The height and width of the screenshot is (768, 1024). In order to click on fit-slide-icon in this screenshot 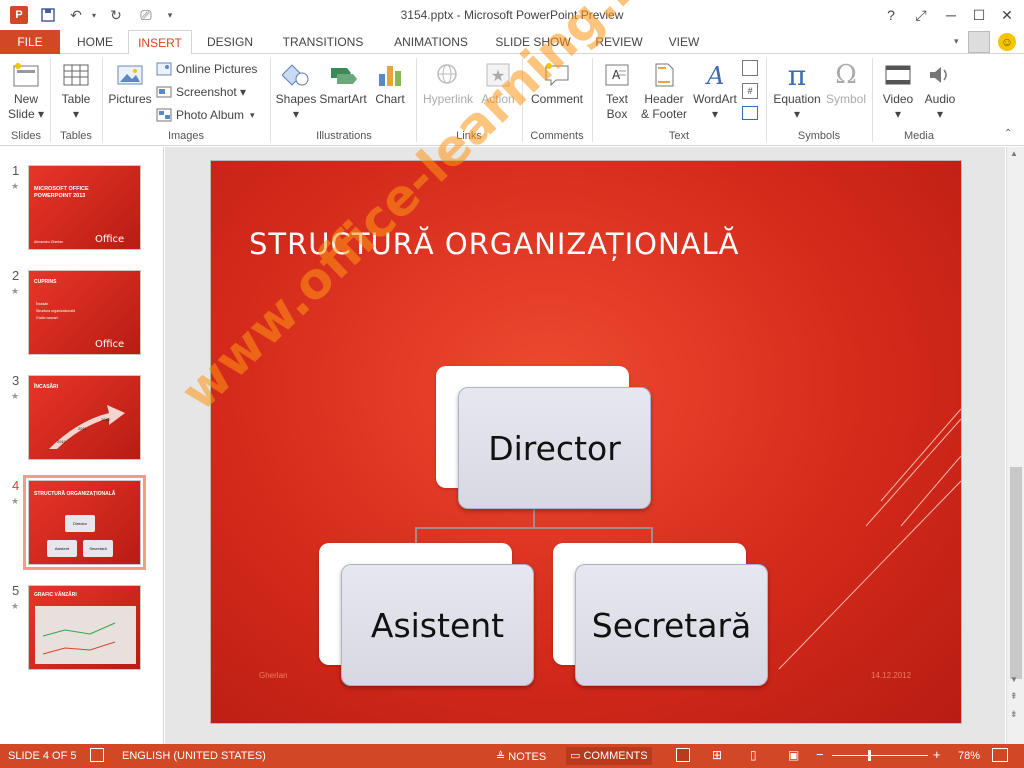, I will do `click(1000, 755)`.